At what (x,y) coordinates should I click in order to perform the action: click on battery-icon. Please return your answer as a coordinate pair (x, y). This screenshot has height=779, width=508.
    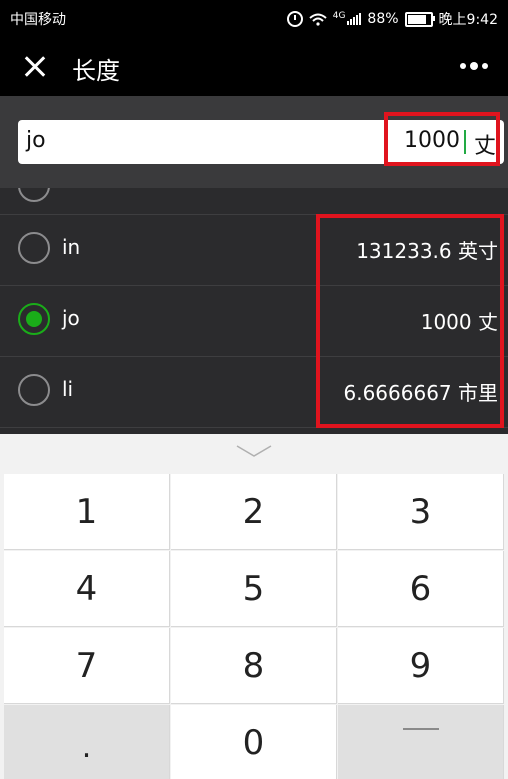
    Looking at the image, I should click on (419, 19).